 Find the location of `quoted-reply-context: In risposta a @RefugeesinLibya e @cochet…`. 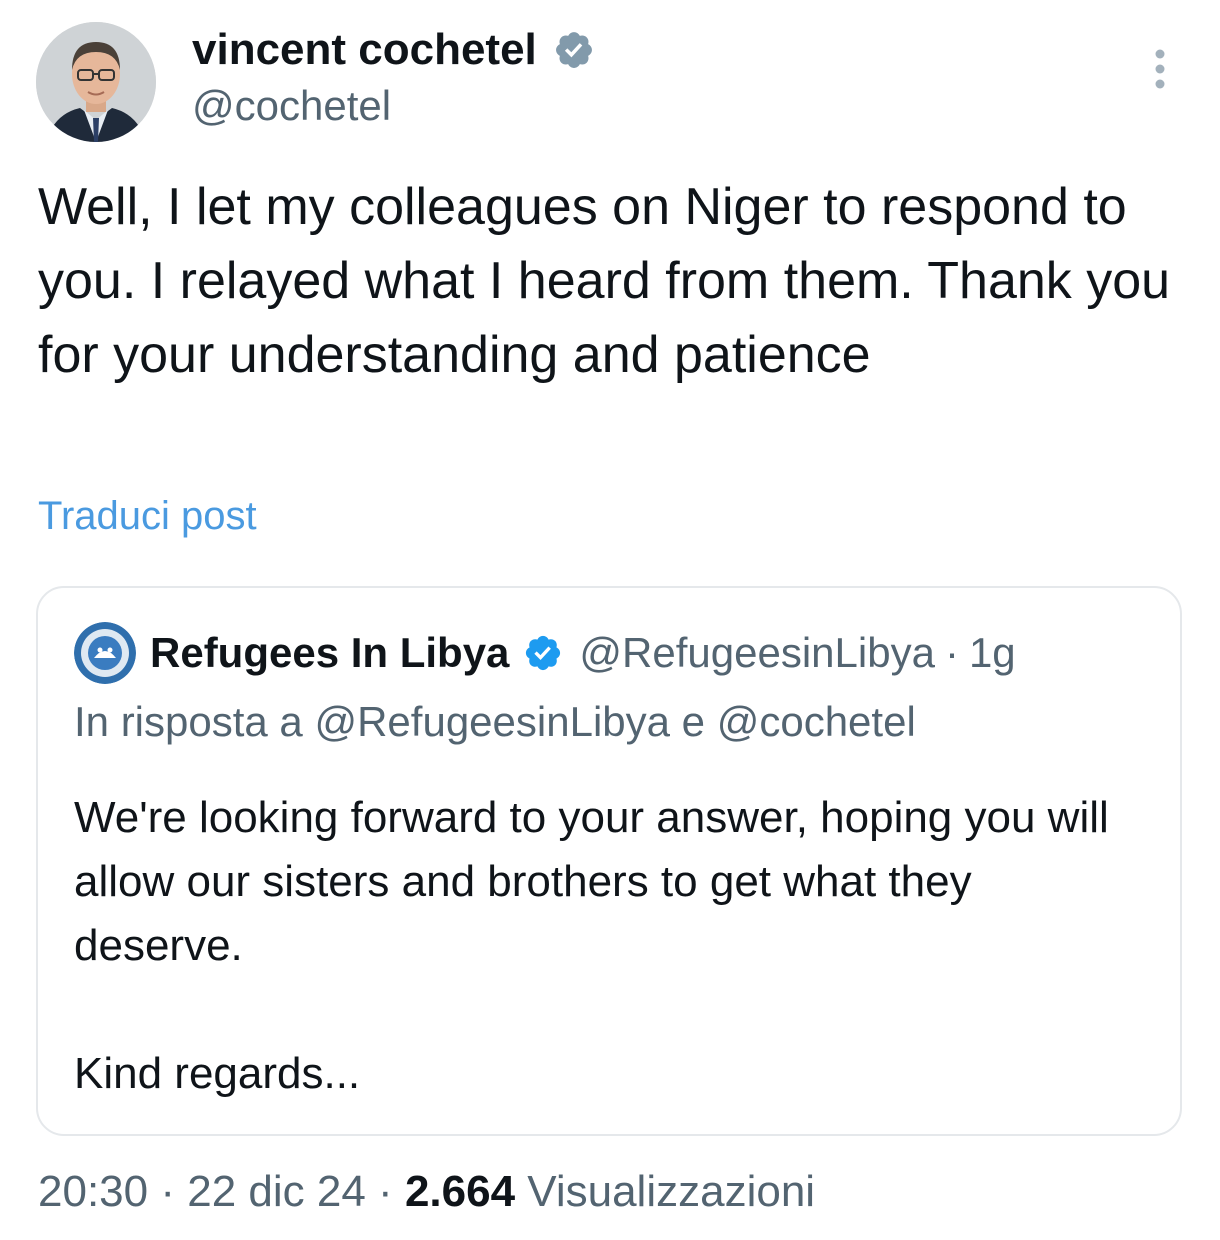

quoted-reply-context: In risposta a @RefugeesinLibya e @cochet… is located at coordinates (495, 722).